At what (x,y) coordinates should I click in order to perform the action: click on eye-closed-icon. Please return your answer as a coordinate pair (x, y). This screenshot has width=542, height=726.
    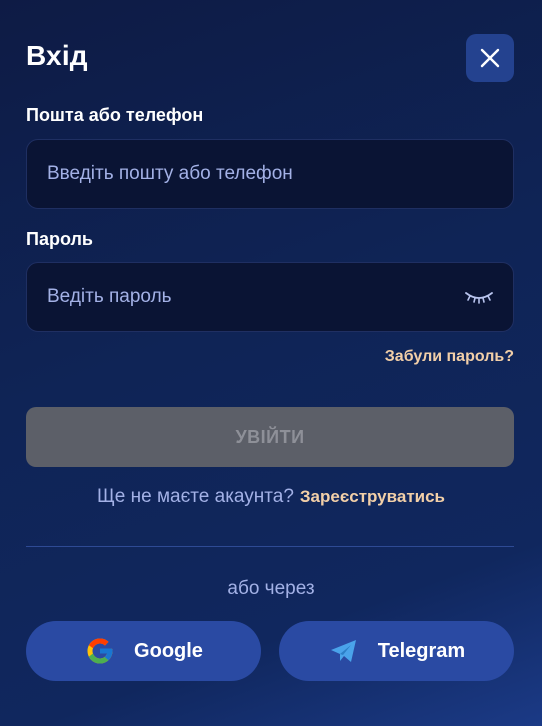
    Looking at the image, I should click on (479, 297).